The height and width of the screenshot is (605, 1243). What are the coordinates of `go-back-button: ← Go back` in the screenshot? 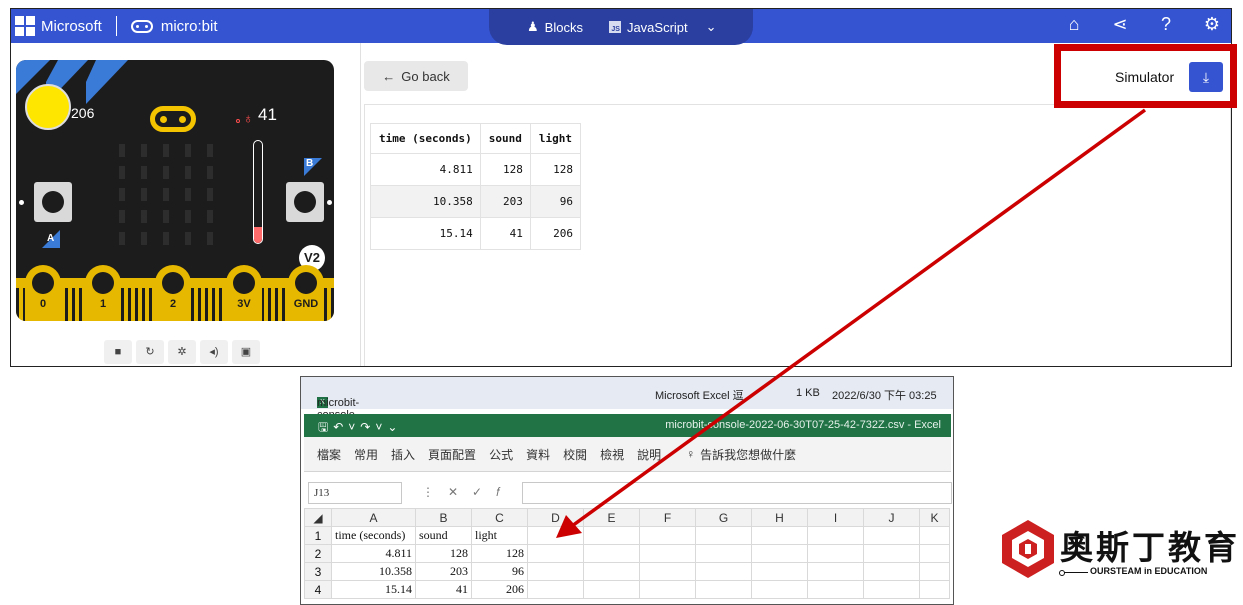 It's located at (416, 76).